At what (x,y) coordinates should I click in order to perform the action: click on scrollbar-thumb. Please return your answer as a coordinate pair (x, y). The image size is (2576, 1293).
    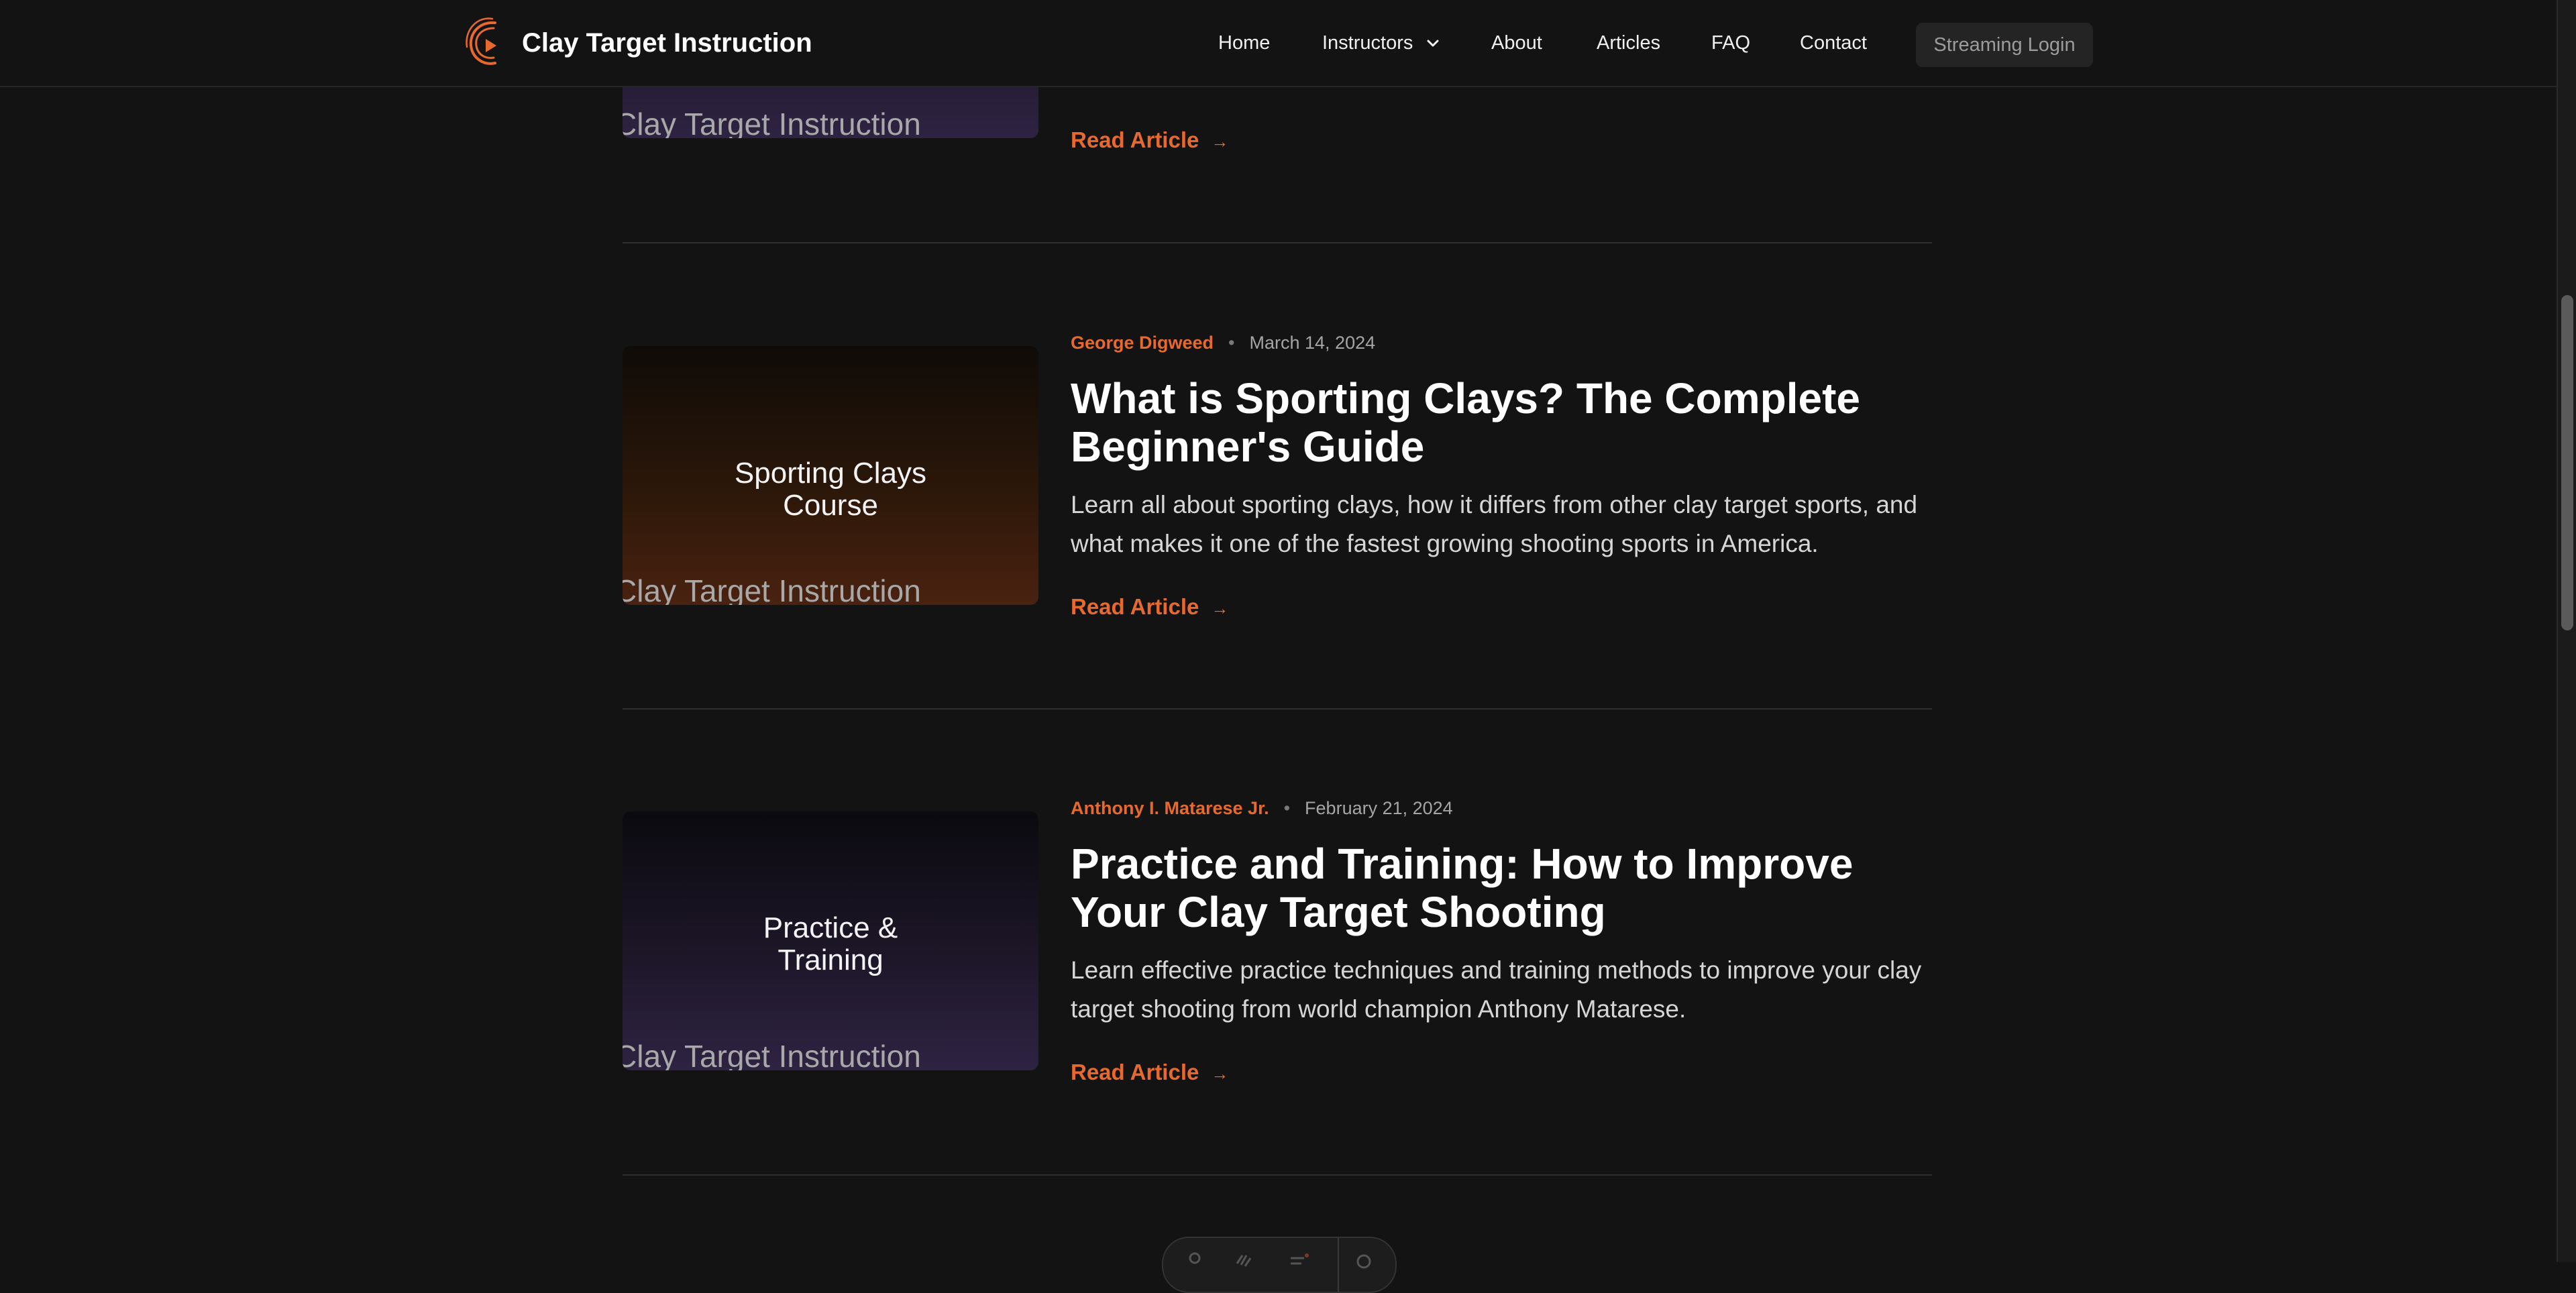
    Looking at the image, I should click on (2567, 462).